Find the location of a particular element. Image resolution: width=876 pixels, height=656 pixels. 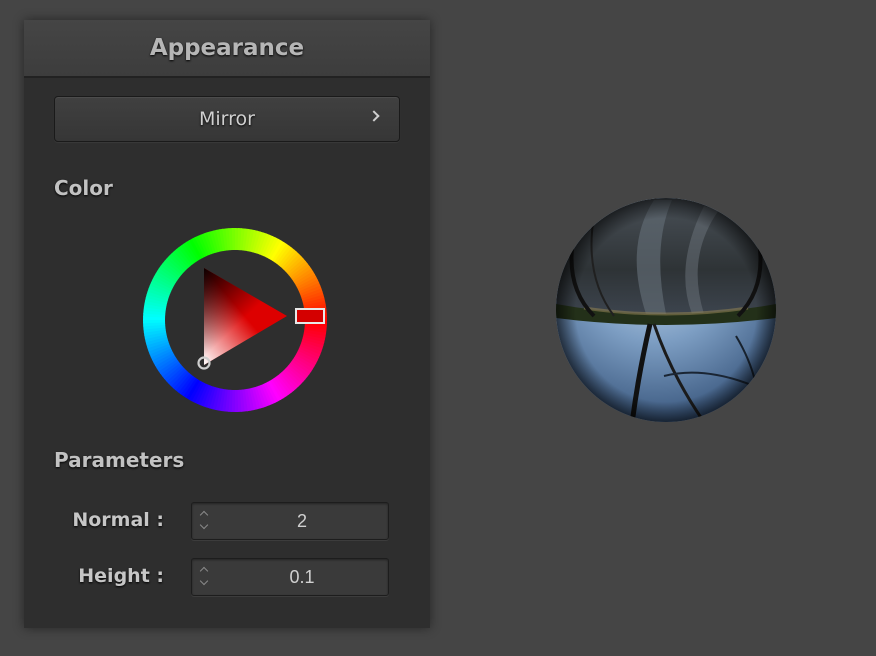

height-spinbox: 0.1 is located at coordinates (290, 577).